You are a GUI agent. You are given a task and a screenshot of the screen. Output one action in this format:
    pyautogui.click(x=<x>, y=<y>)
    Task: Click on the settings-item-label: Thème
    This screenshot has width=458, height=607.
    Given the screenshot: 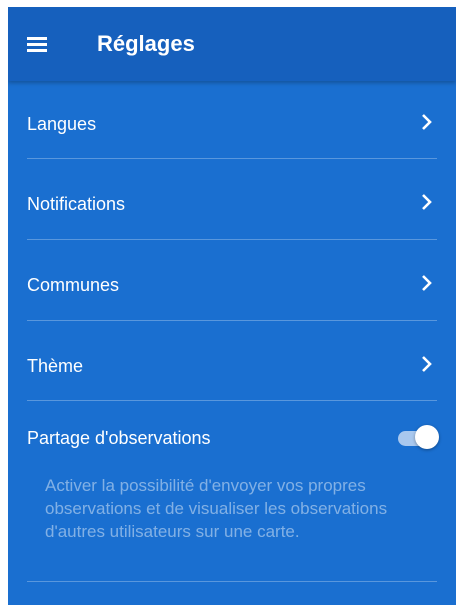 What is the action you would take?
    pyautogui.click(x=55, y=366)
    